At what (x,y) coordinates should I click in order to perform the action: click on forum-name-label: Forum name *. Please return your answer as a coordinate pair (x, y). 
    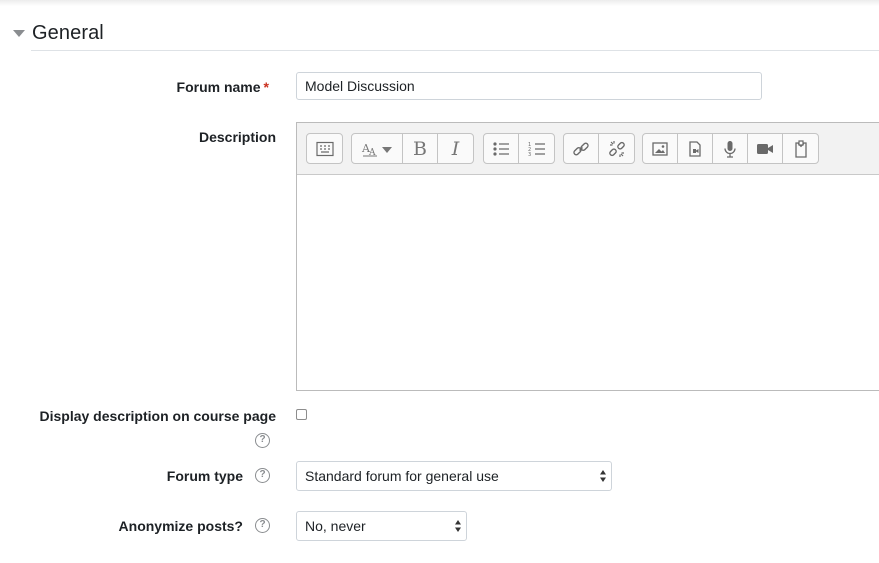
    Looking at the image, I should click on (223, 87).